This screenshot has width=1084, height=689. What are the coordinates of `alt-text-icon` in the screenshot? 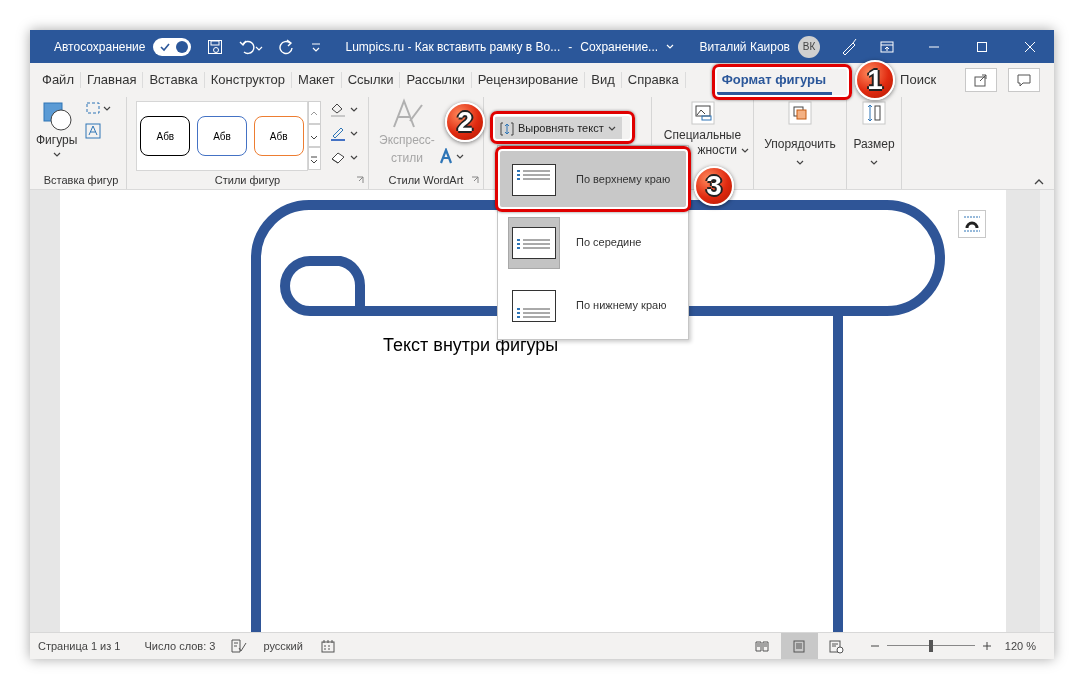 It's located at (702, 113).